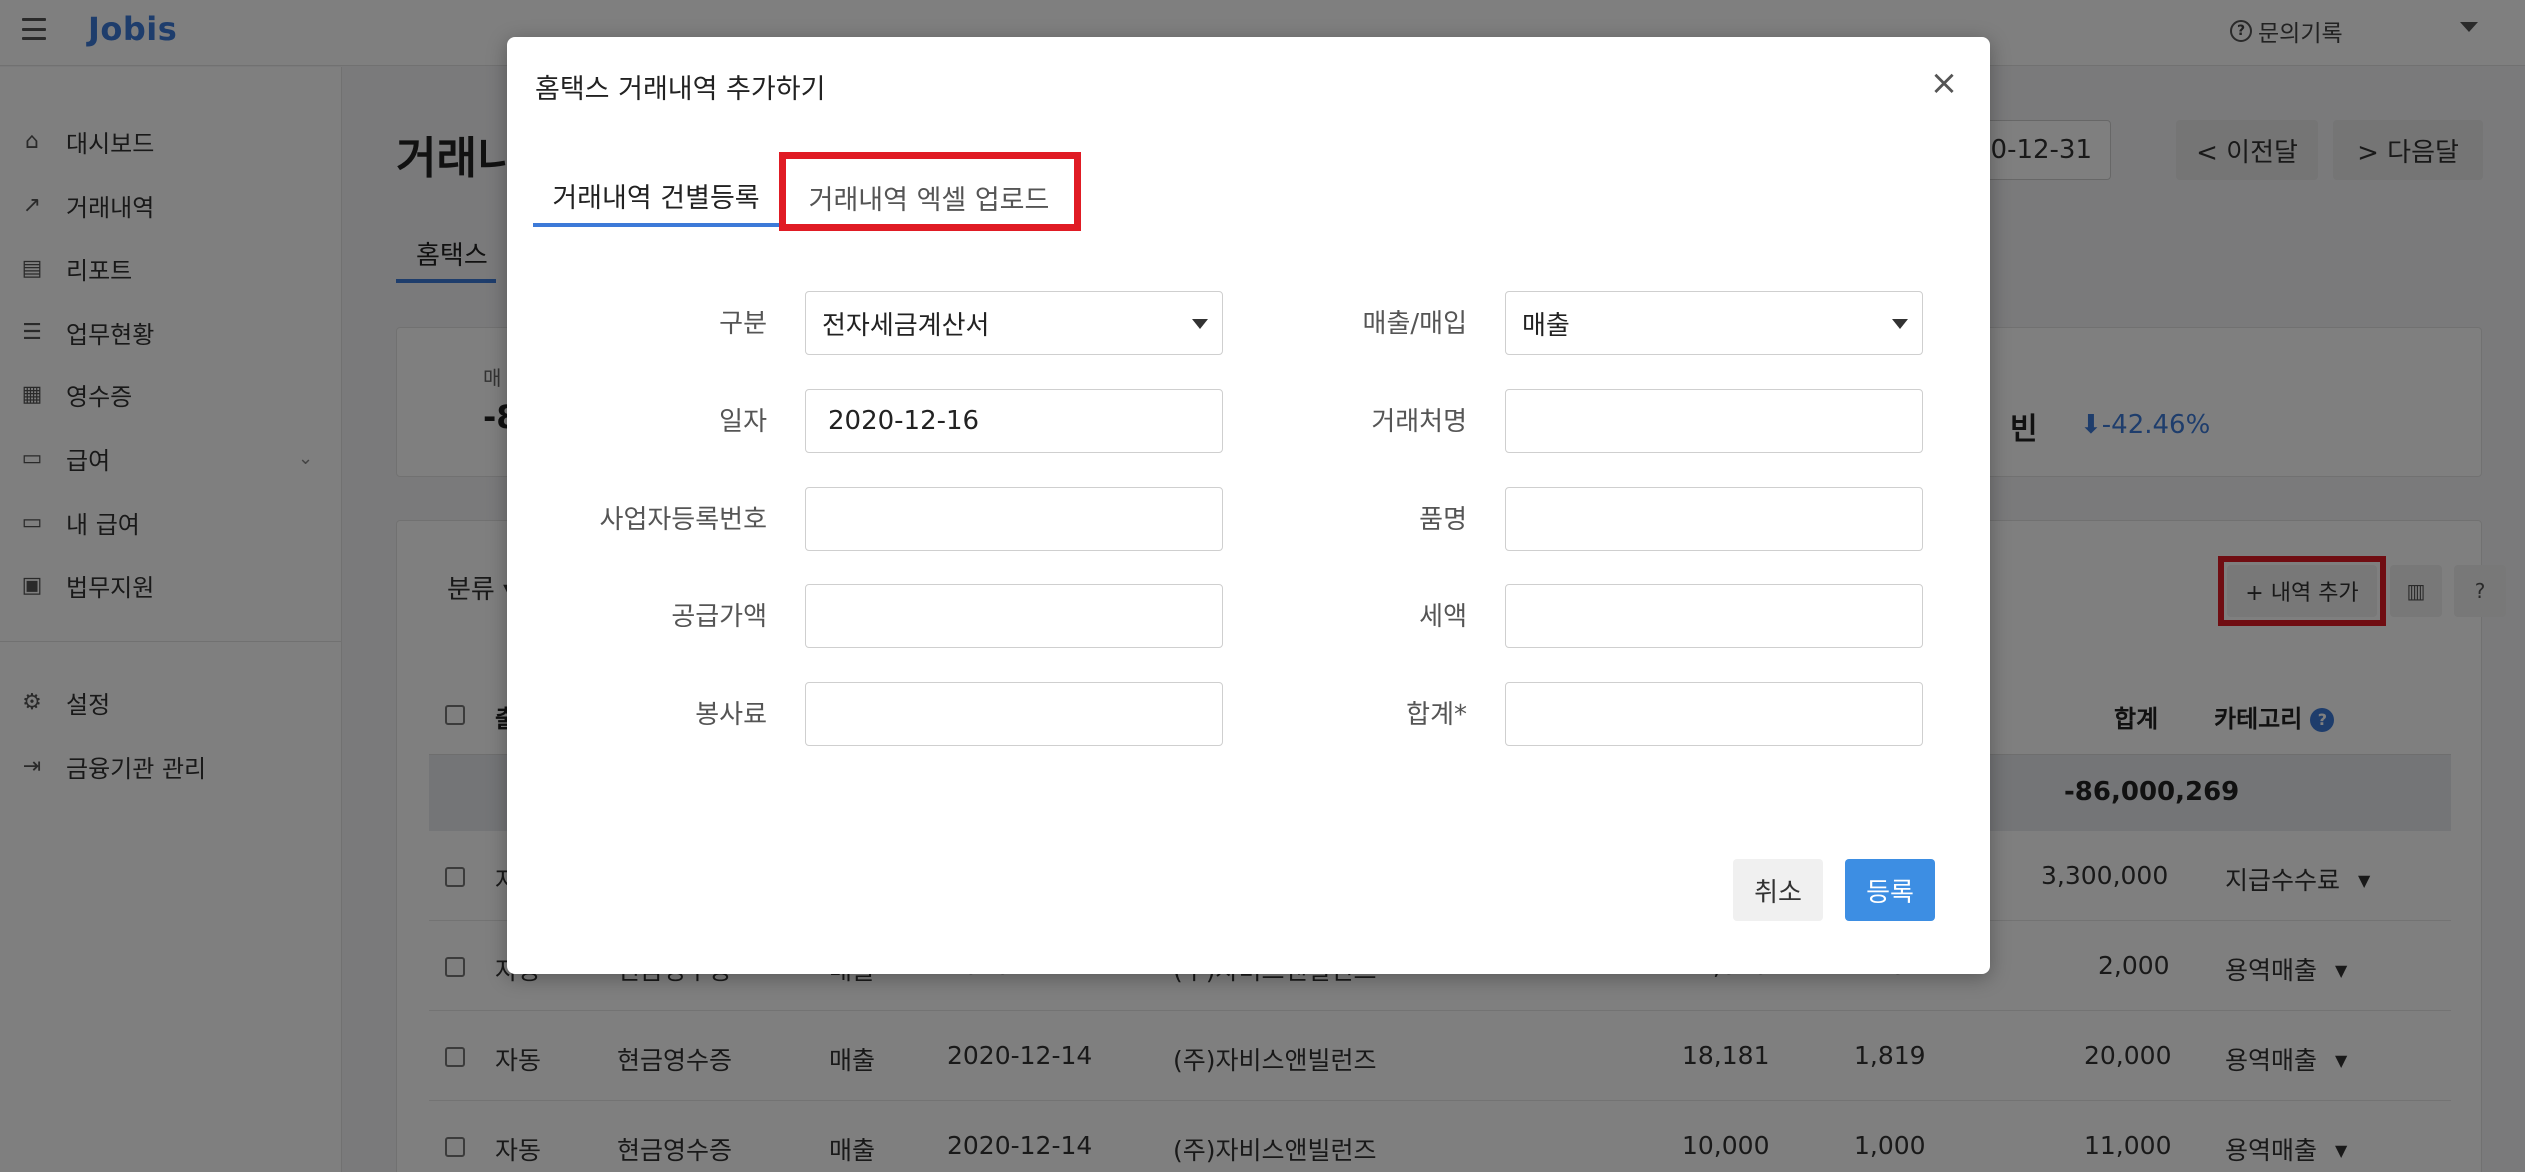  What do you see at coordinates (1014, 421) in the screenshot?
I see `date-field: 2020-12-16` at bounding box center [1014, 421].